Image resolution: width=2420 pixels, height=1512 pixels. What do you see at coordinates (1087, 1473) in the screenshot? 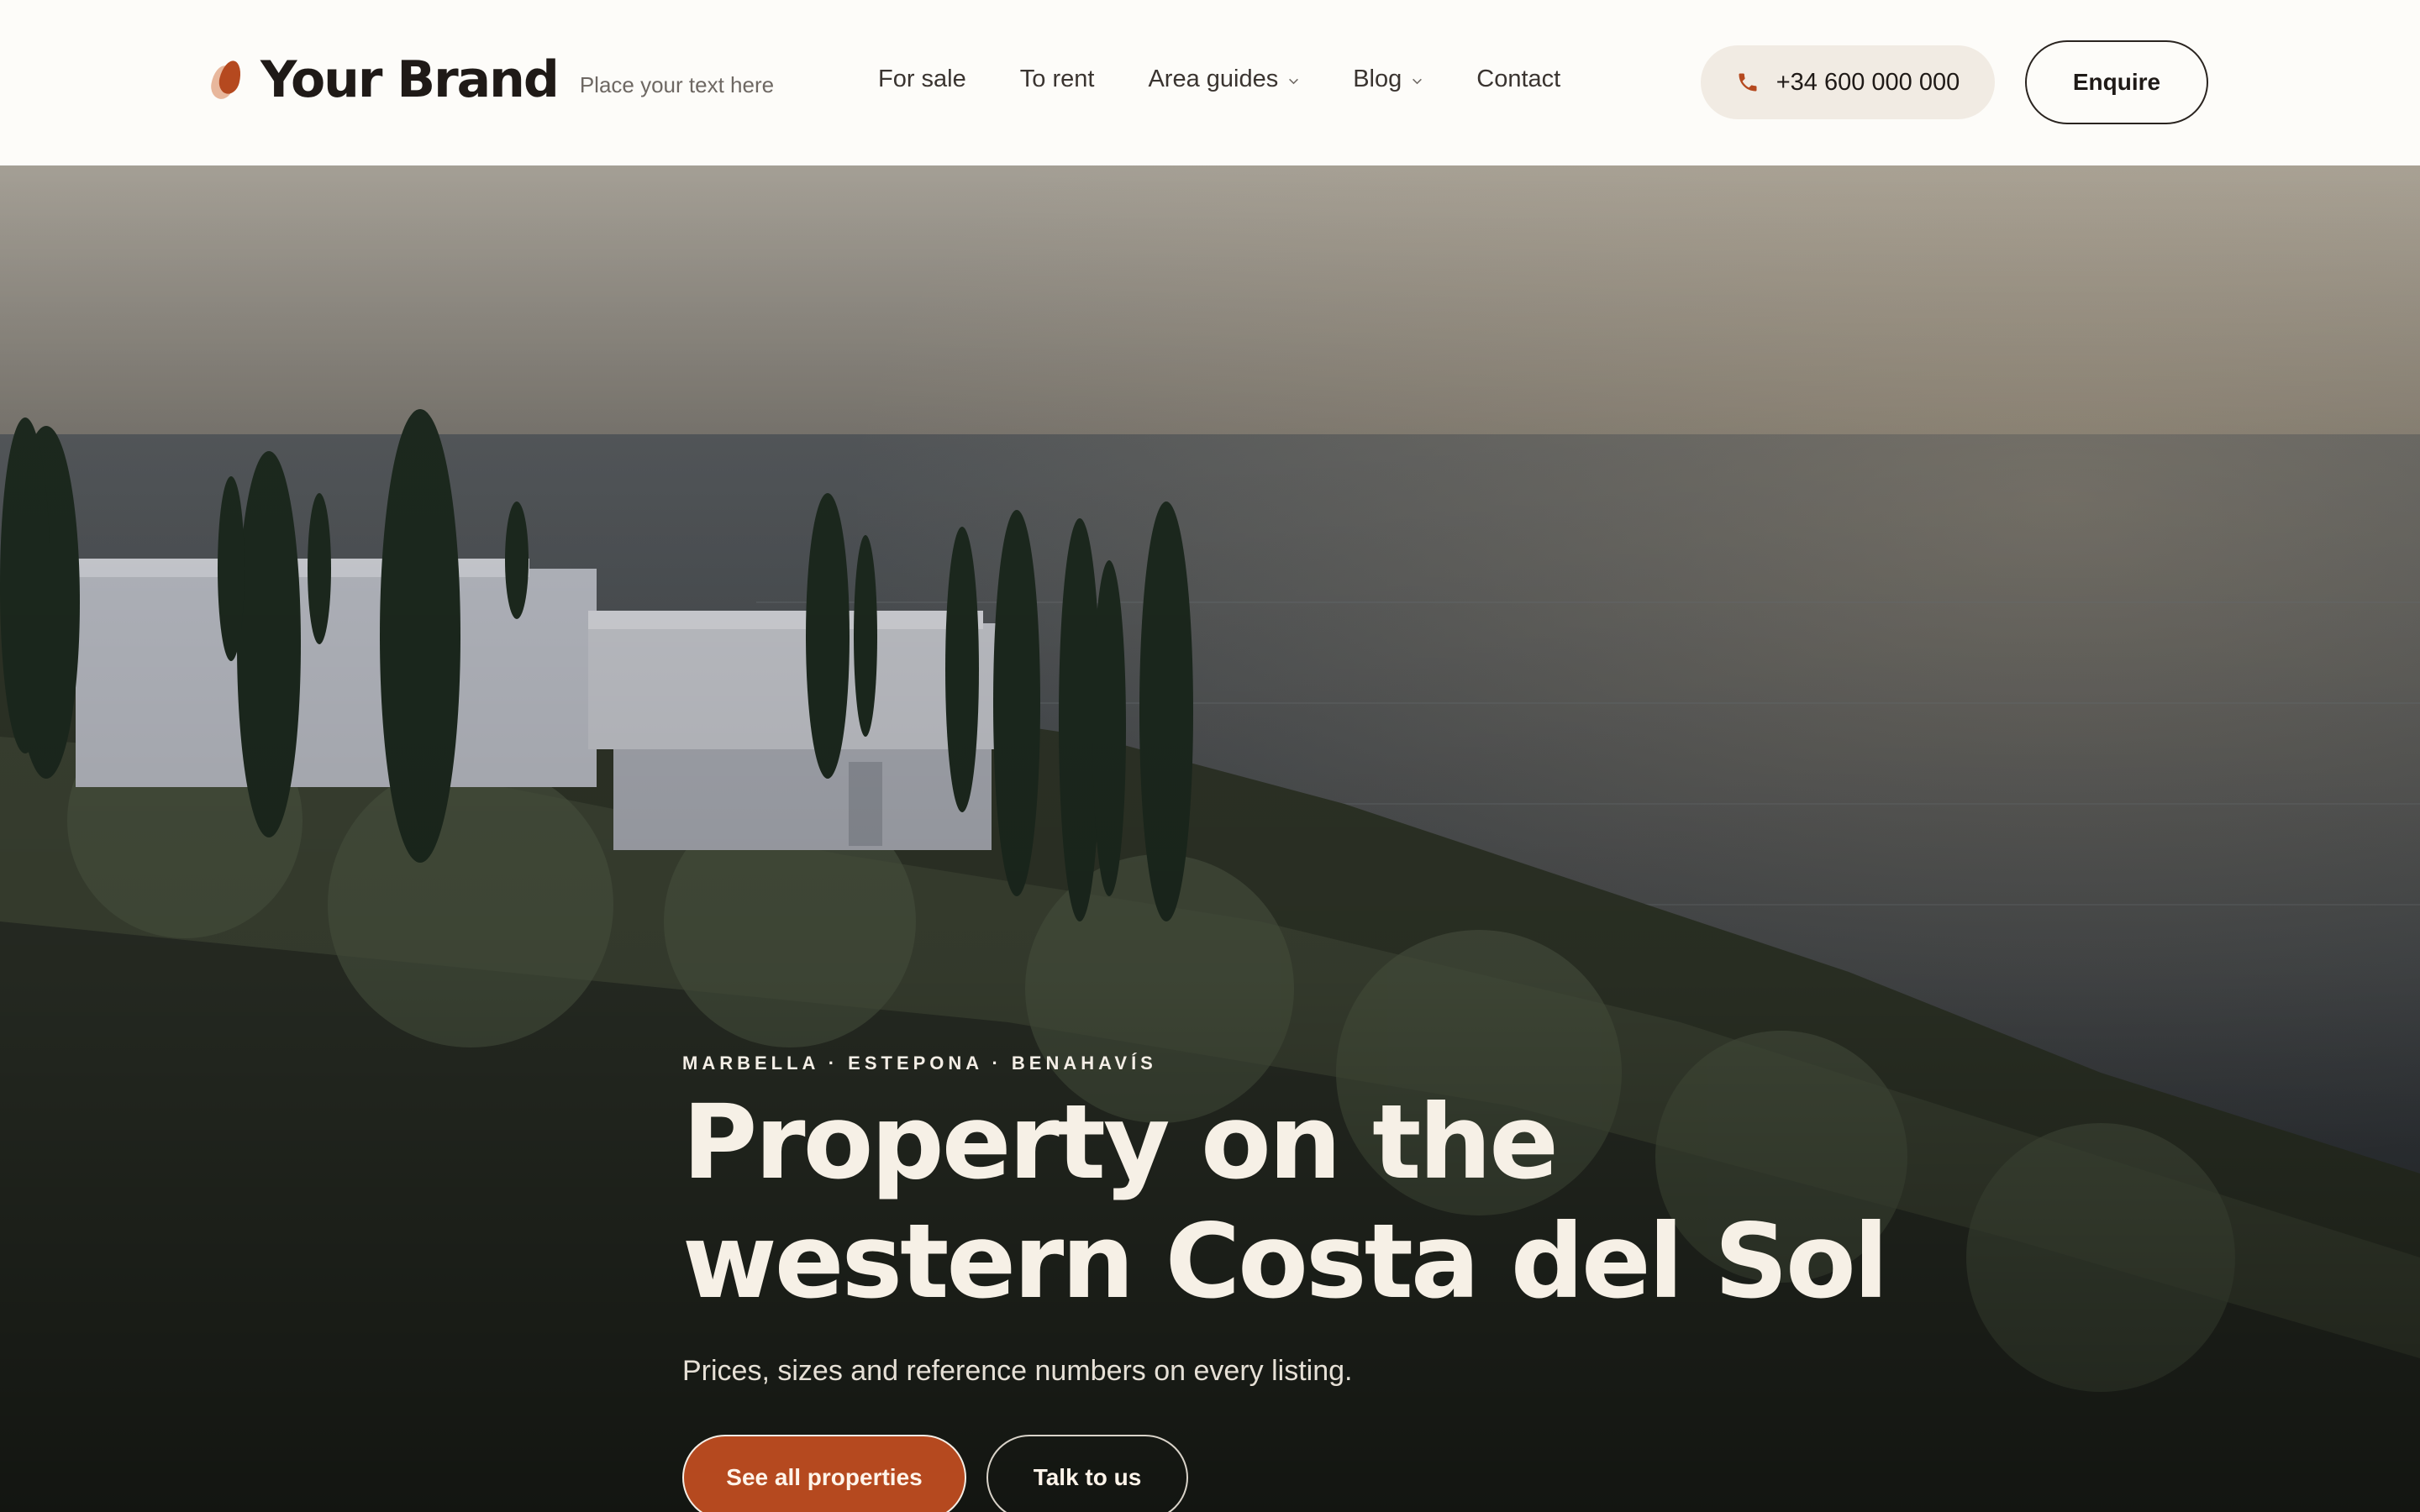
I see `talk-to-us-button: Talk to us` at bounding box center [1087, 1473].